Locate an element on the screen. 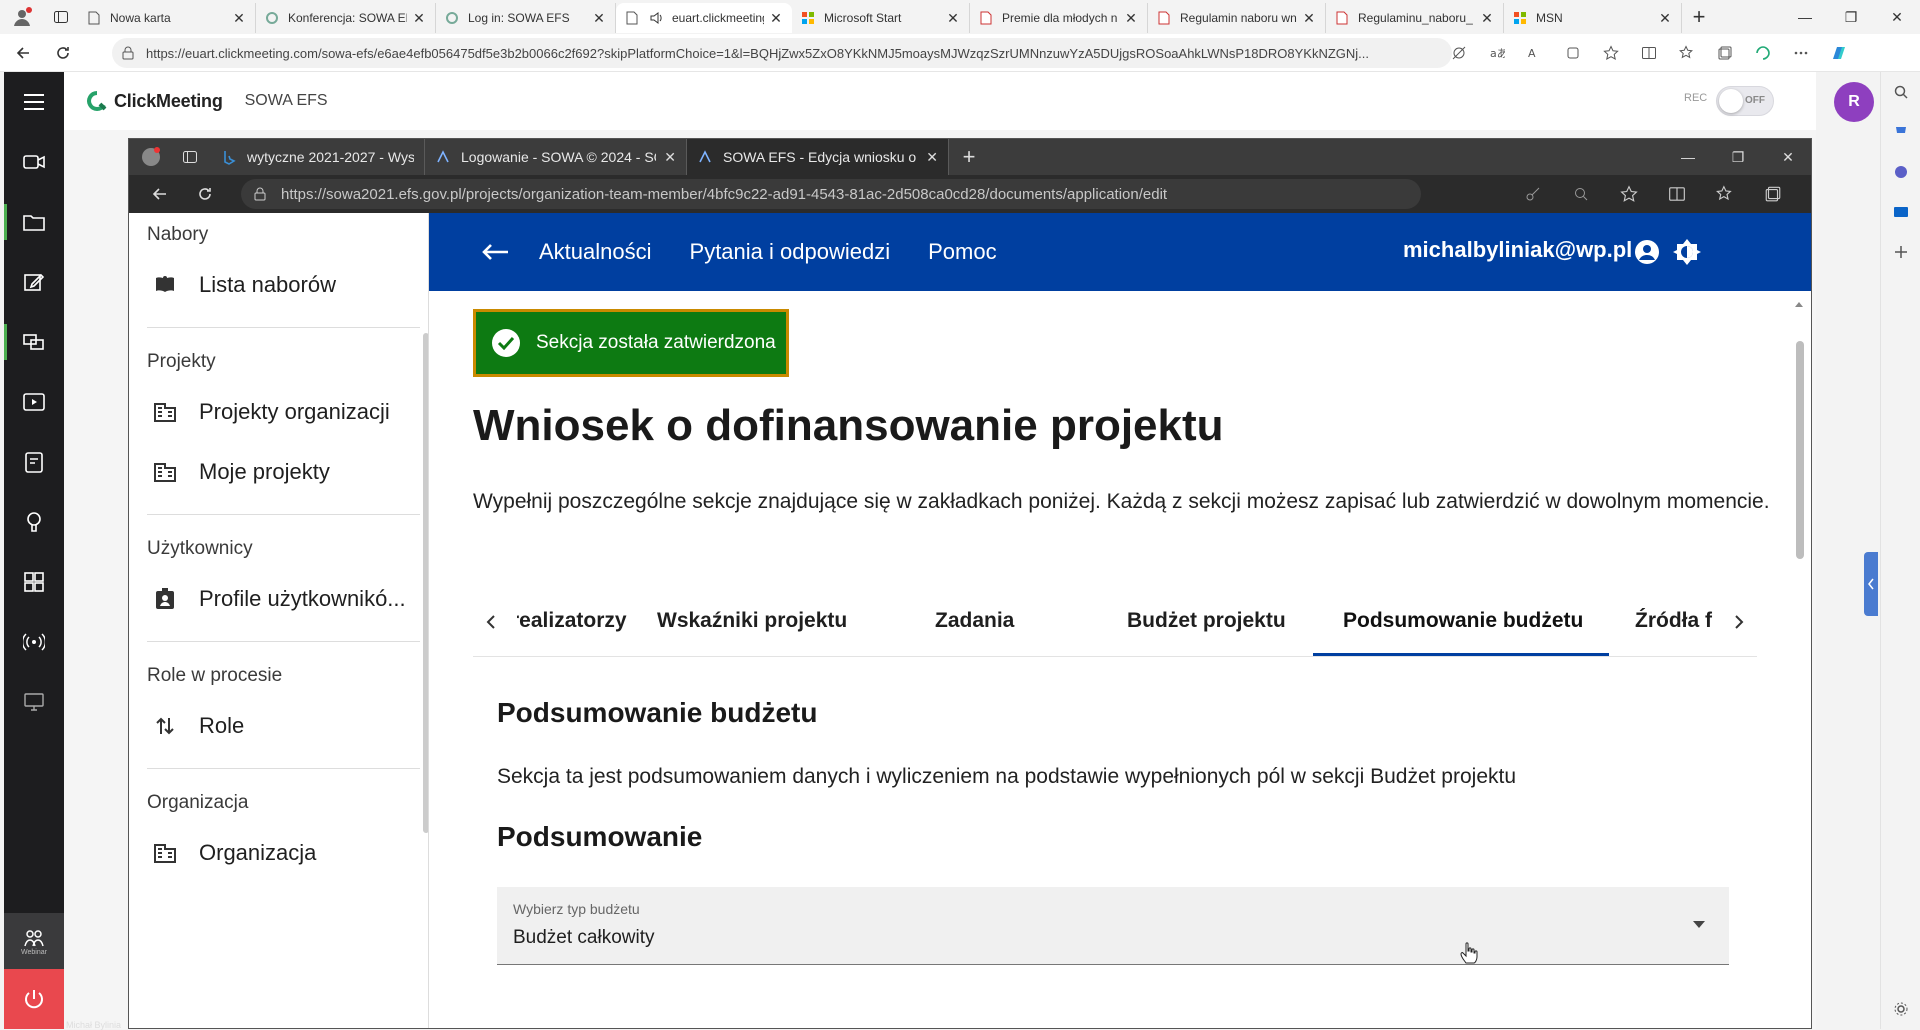 The image size is (1920, 1030). minimize-icon: — is located at coordinates (1805, 17).